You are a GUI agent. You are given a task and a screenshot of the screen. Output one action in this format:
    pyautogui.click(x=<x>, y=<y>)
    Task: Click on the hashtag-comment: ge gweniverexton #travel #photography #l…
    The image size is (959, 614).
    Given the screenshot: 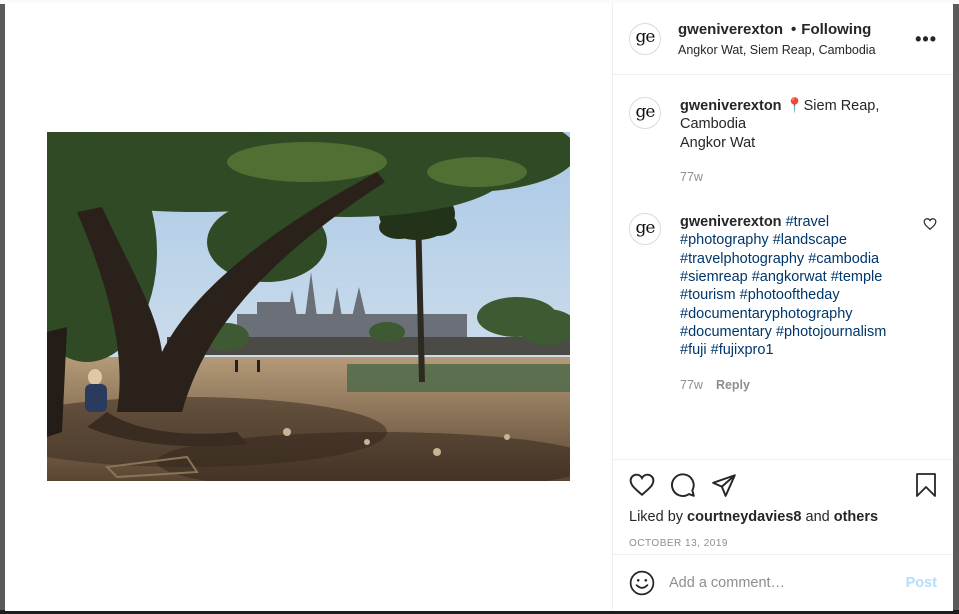 What is the action you would take?
    pyautogui.click(x=784, y=303)
    